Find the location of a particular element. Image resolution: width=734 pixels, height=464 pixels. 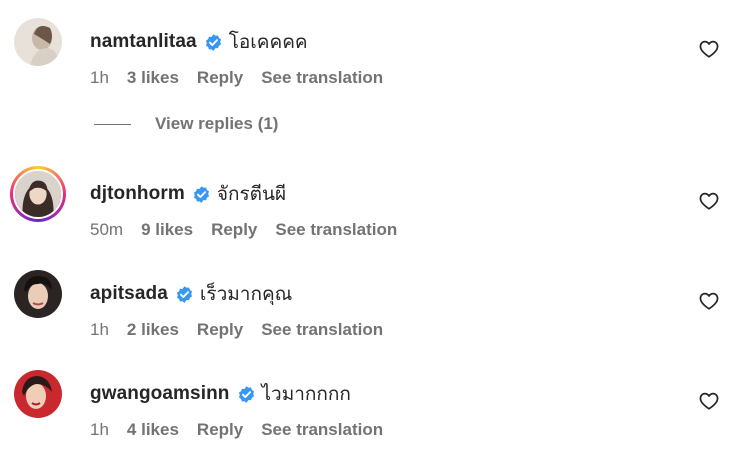

comment-header: apitsada เร็วมากคุณ is located at coordinates (191, 294).